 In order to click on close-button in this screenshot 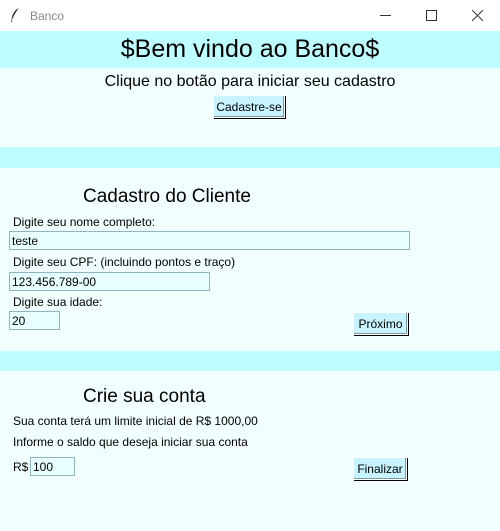, I will do `click(477, 15)`.